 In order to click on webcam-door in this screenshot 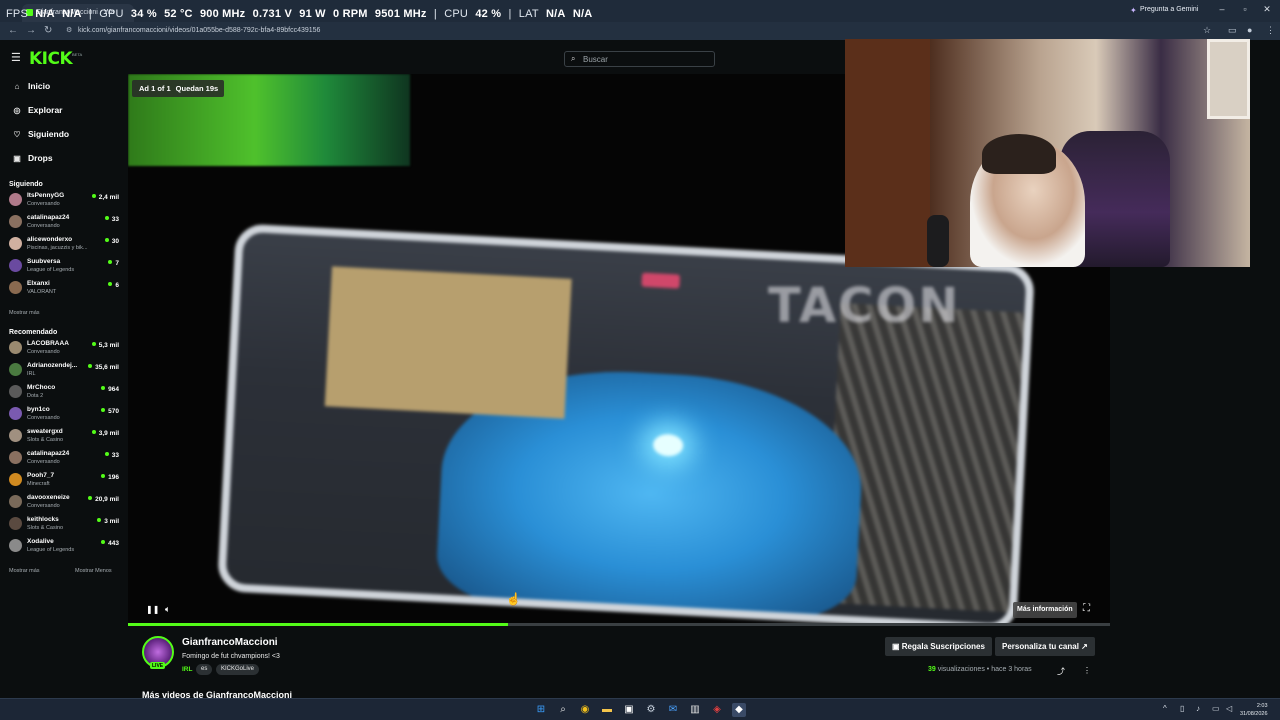, I will do `click(887, 153)`.